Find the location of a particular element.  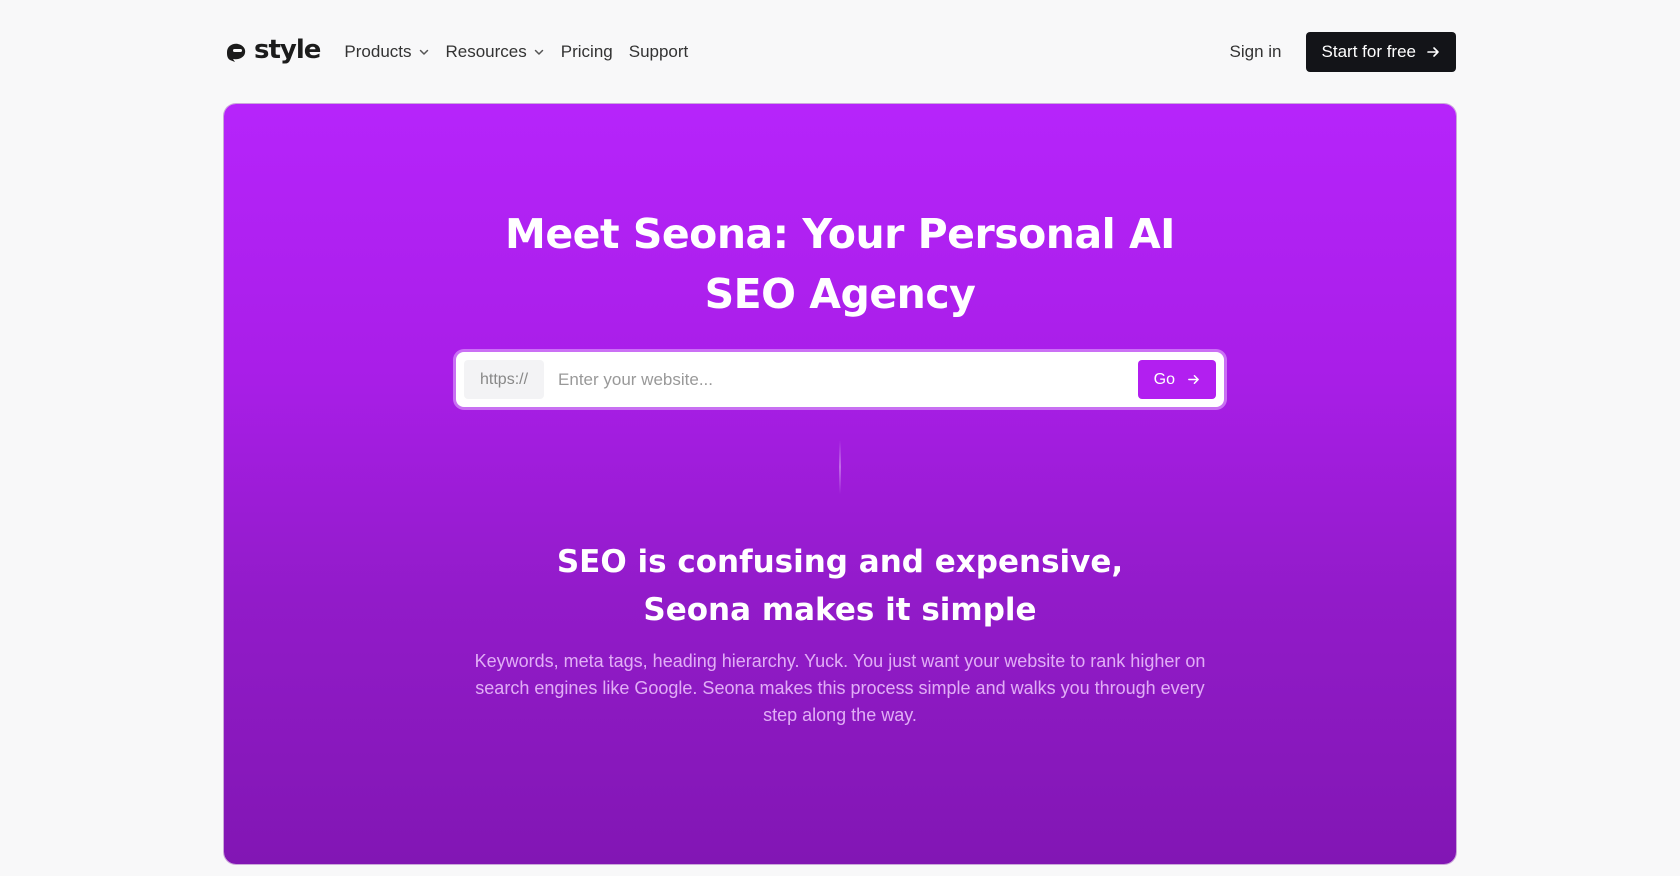

nav-links: Products Resources Pricing Support is located at coordinates (516, 52).